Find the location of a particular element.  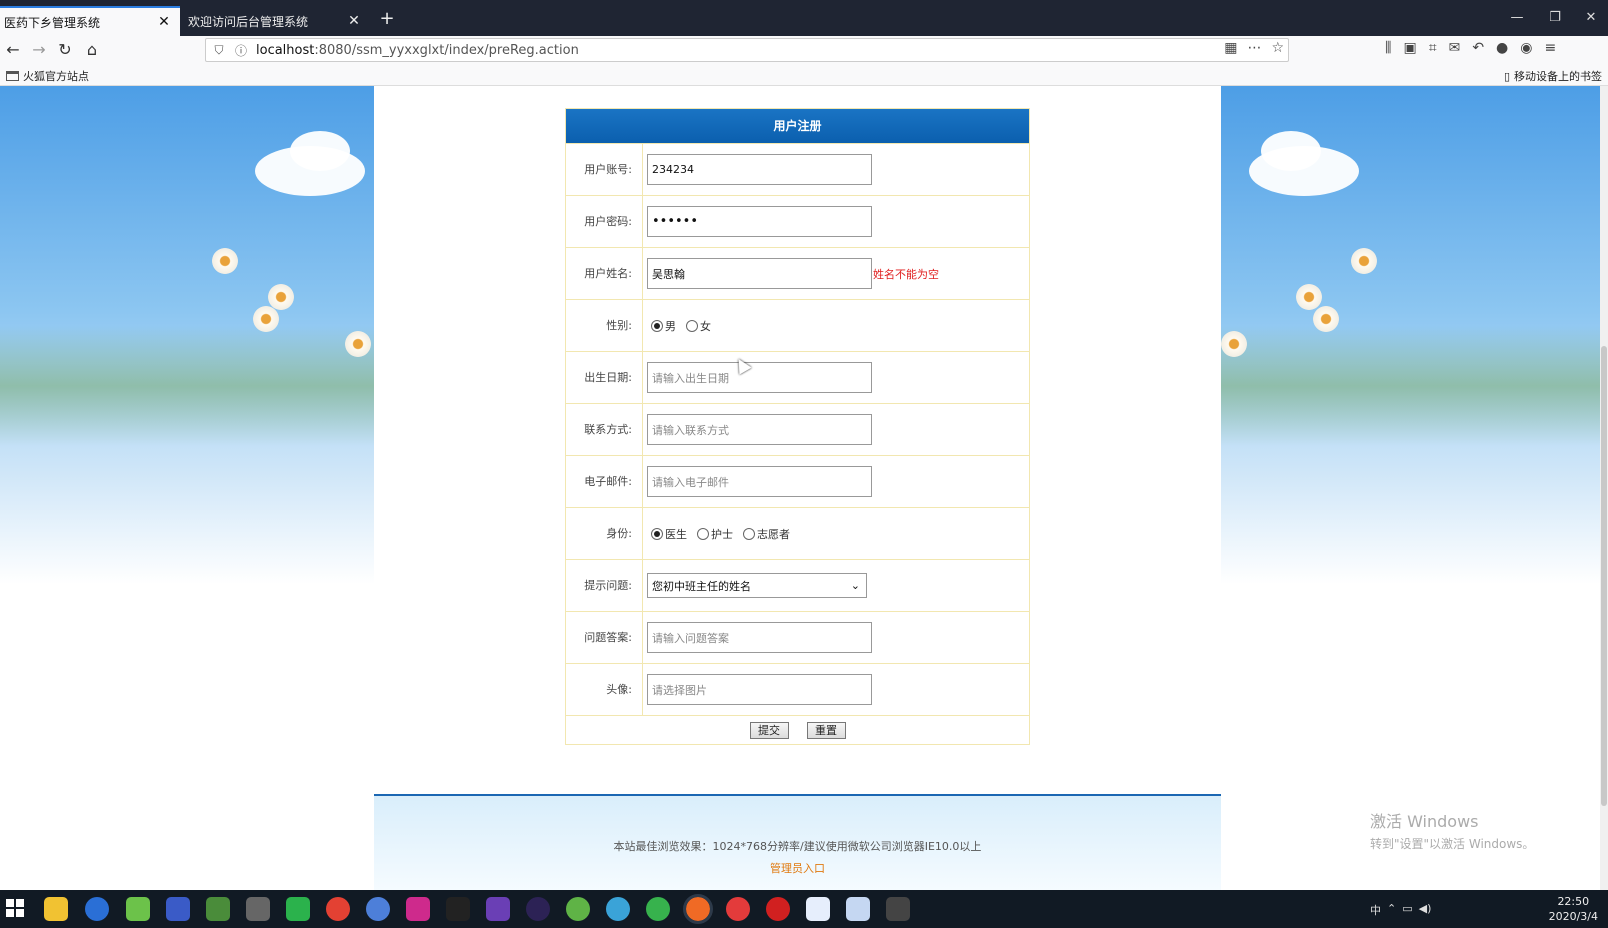

submit-button: 提交 is located at coordinates (769, 730).